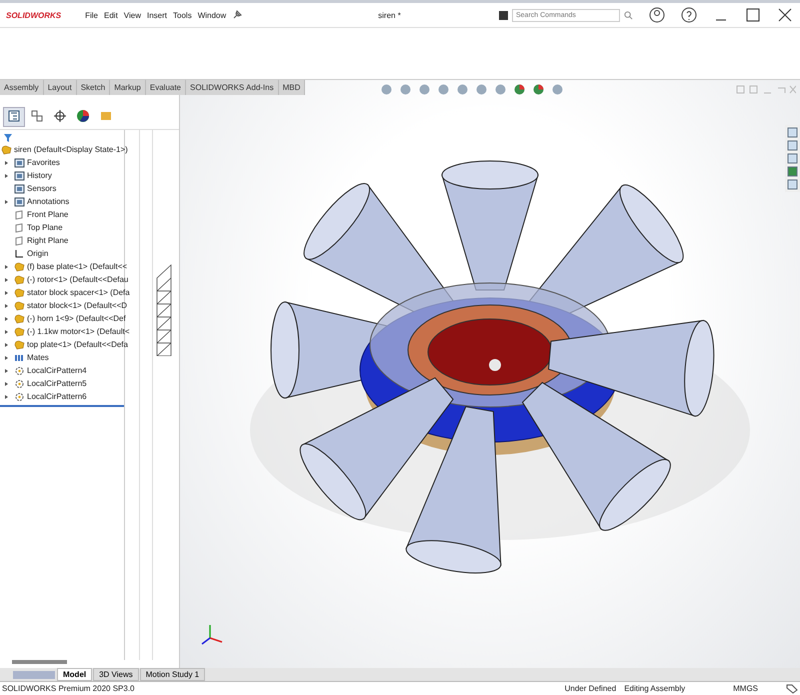 The height and width of the screenshot is (695, 800). Describe the element at coordinates (128, 87) in the screenshot. I see `command-tab: Markup` at that location.